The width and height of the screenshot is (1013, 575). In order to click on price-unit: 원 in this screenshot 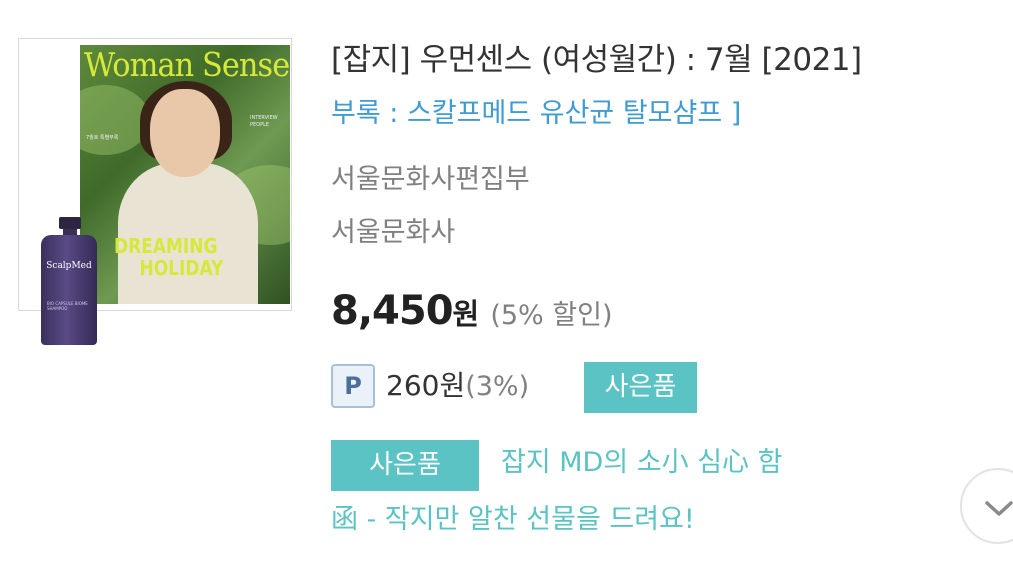, I will do `click(466, 314)`.